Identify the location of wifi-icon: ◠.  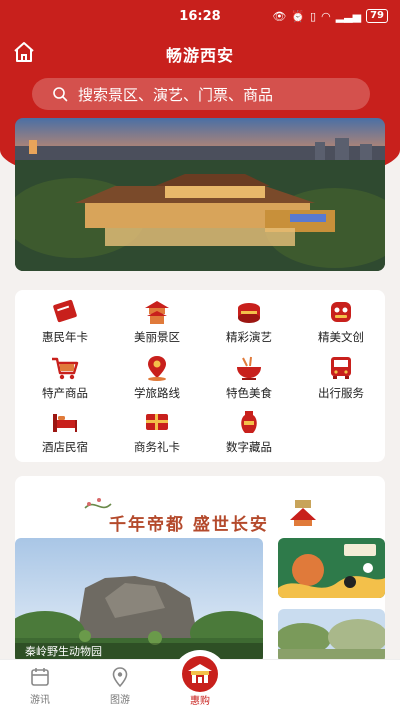
(326, 16).